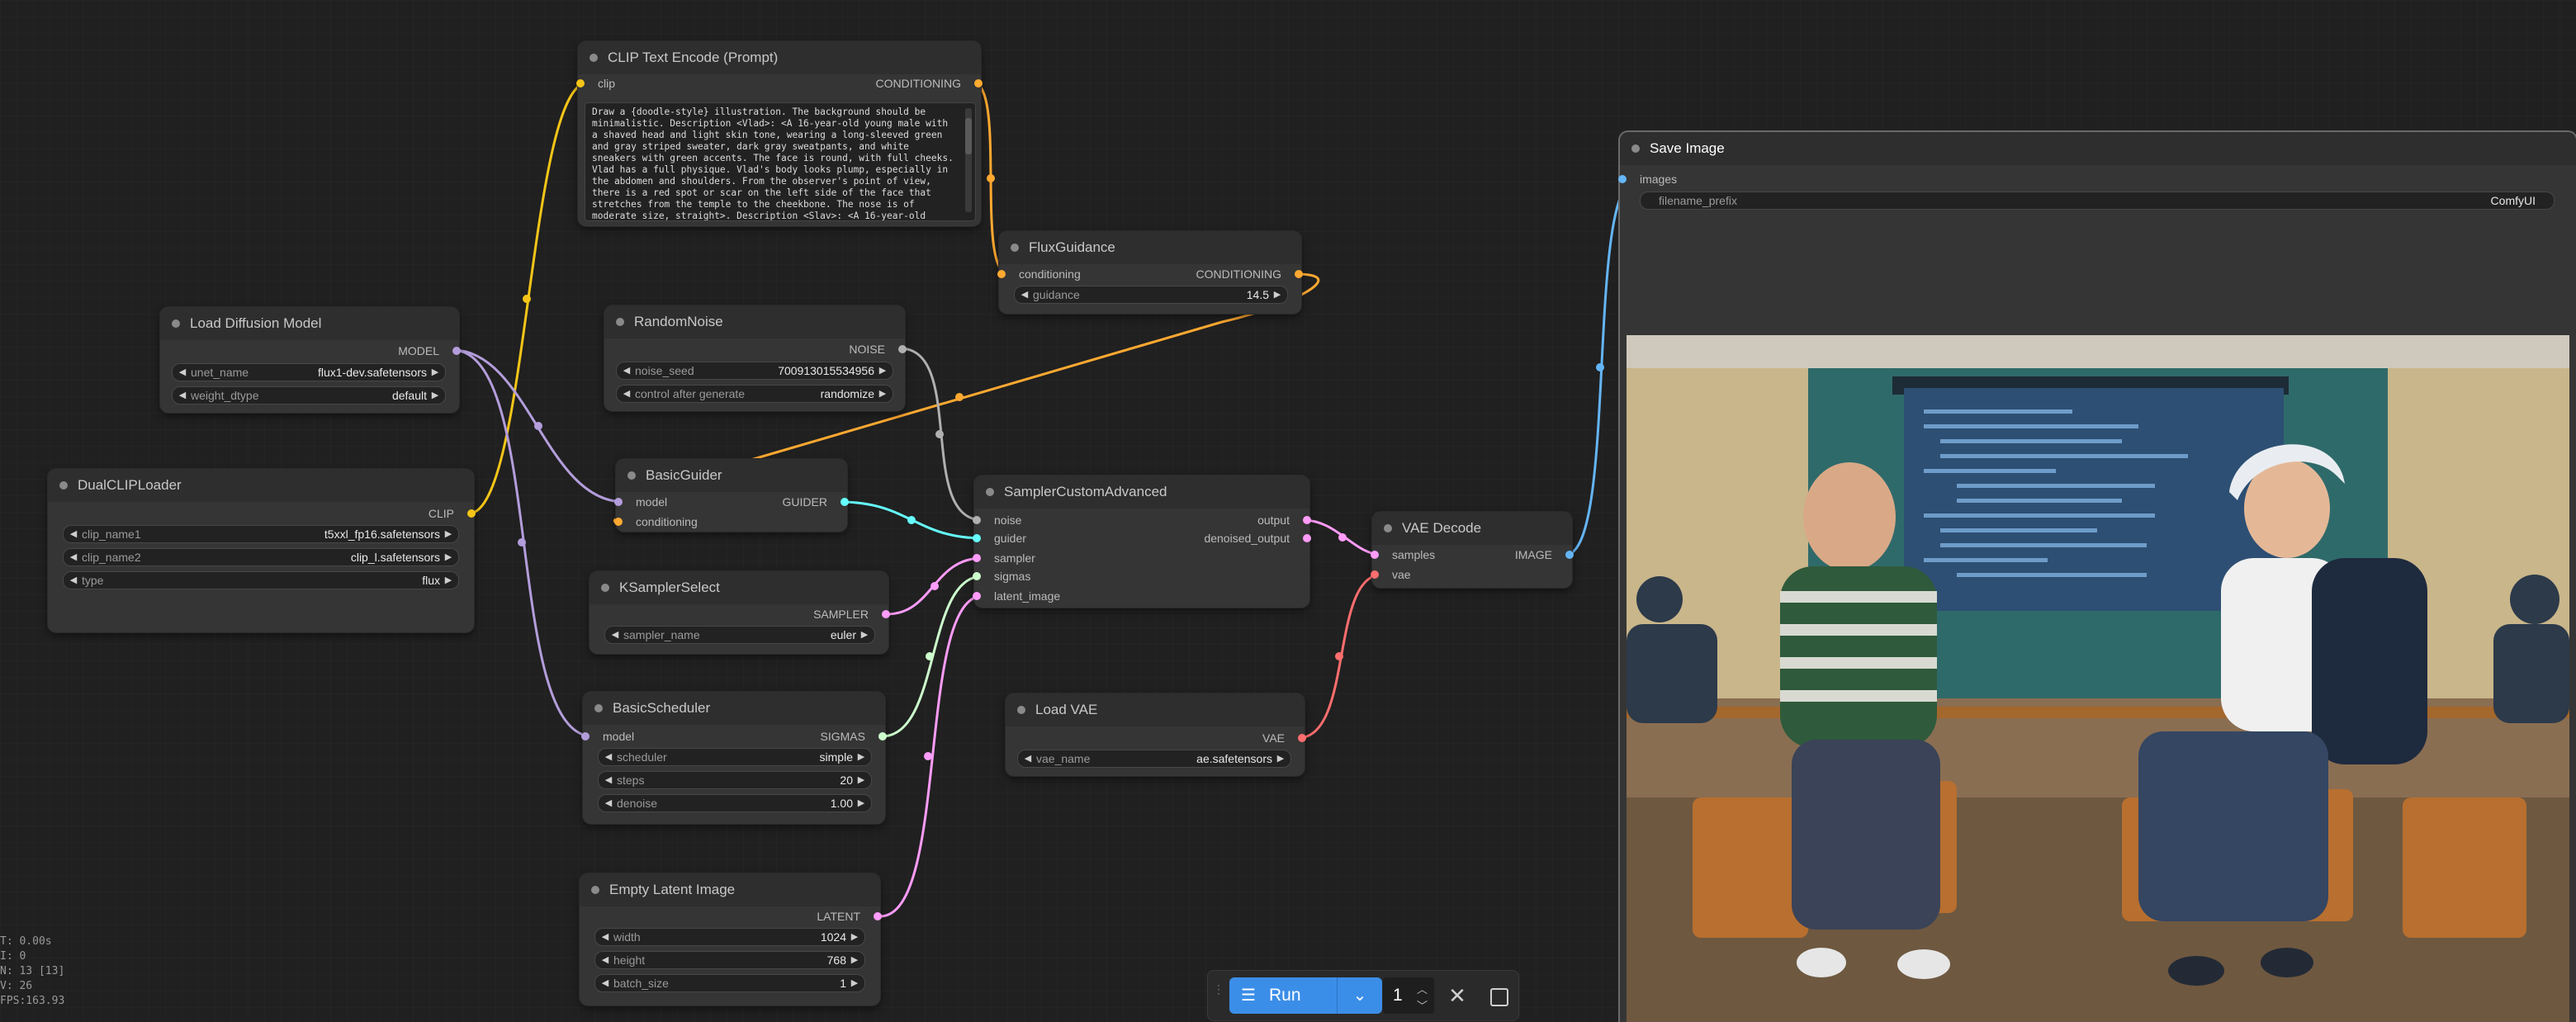 This screenshot has width=2576, height=1022. What do you see at coordinates (261, 580) in the screenshot?
I see `widget-type: ◀ type flux ▶` at bounding box center [261, 580].